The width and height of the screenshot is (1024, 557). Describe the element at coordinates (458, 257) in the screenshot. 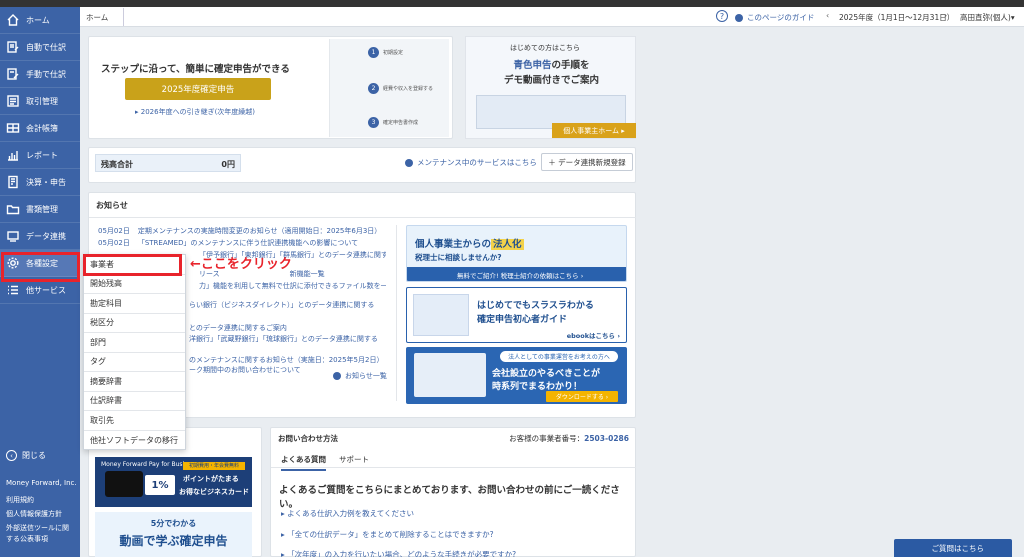

I see `banner-subheading: 税理士に相談しませんか?` at that location.